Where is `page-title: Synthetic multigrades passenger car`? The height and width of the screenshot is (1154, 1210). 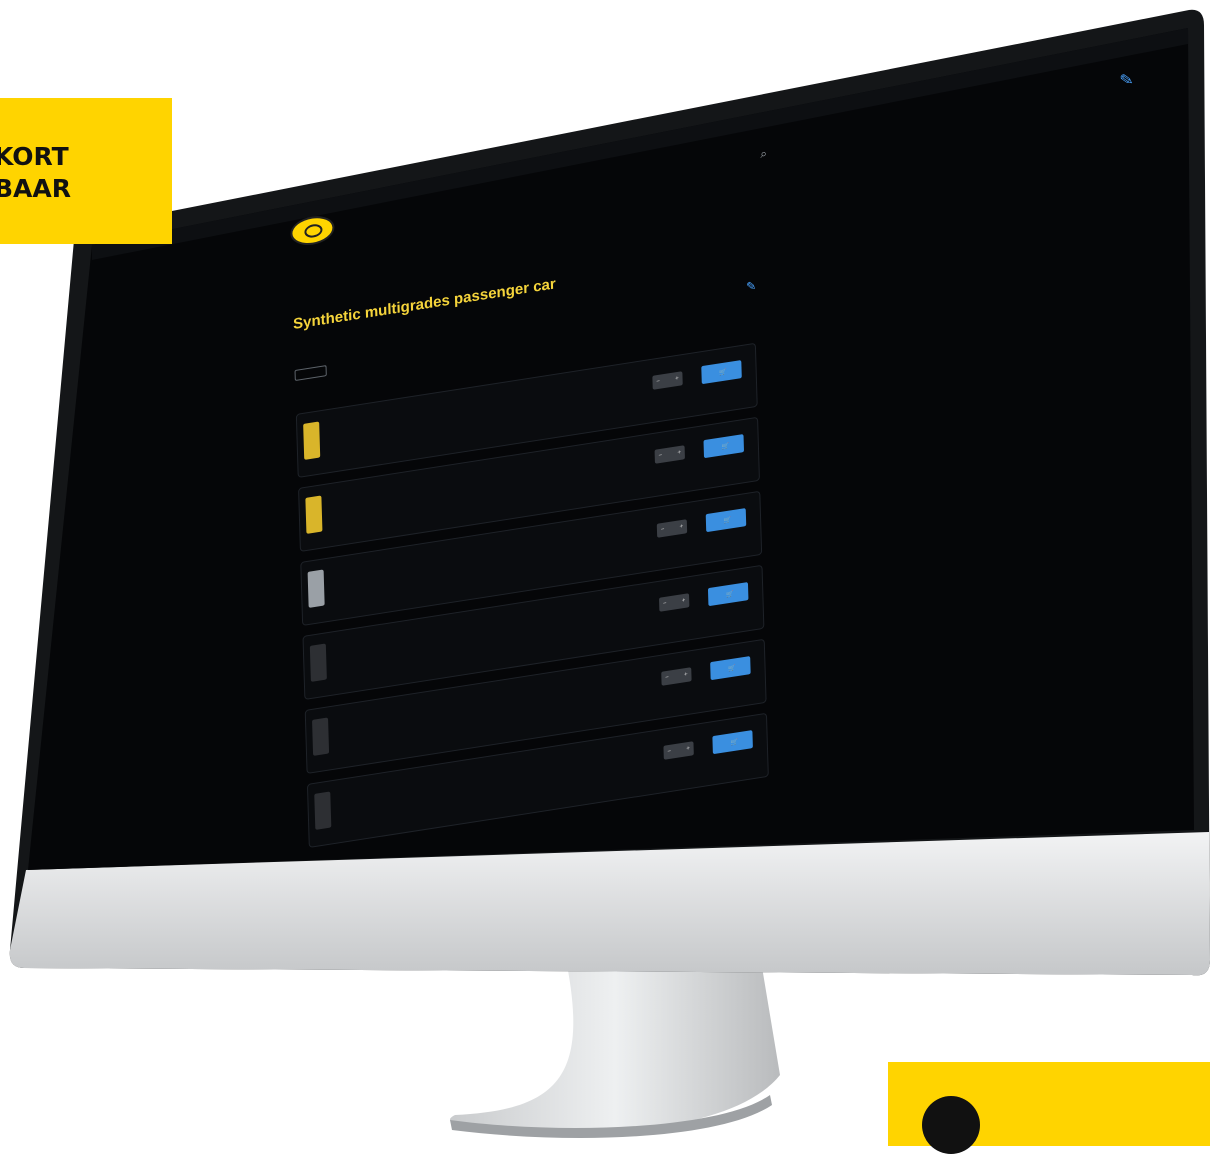 page-title: Synthetic multigrades passenger car is located at coordinates (424, 304).